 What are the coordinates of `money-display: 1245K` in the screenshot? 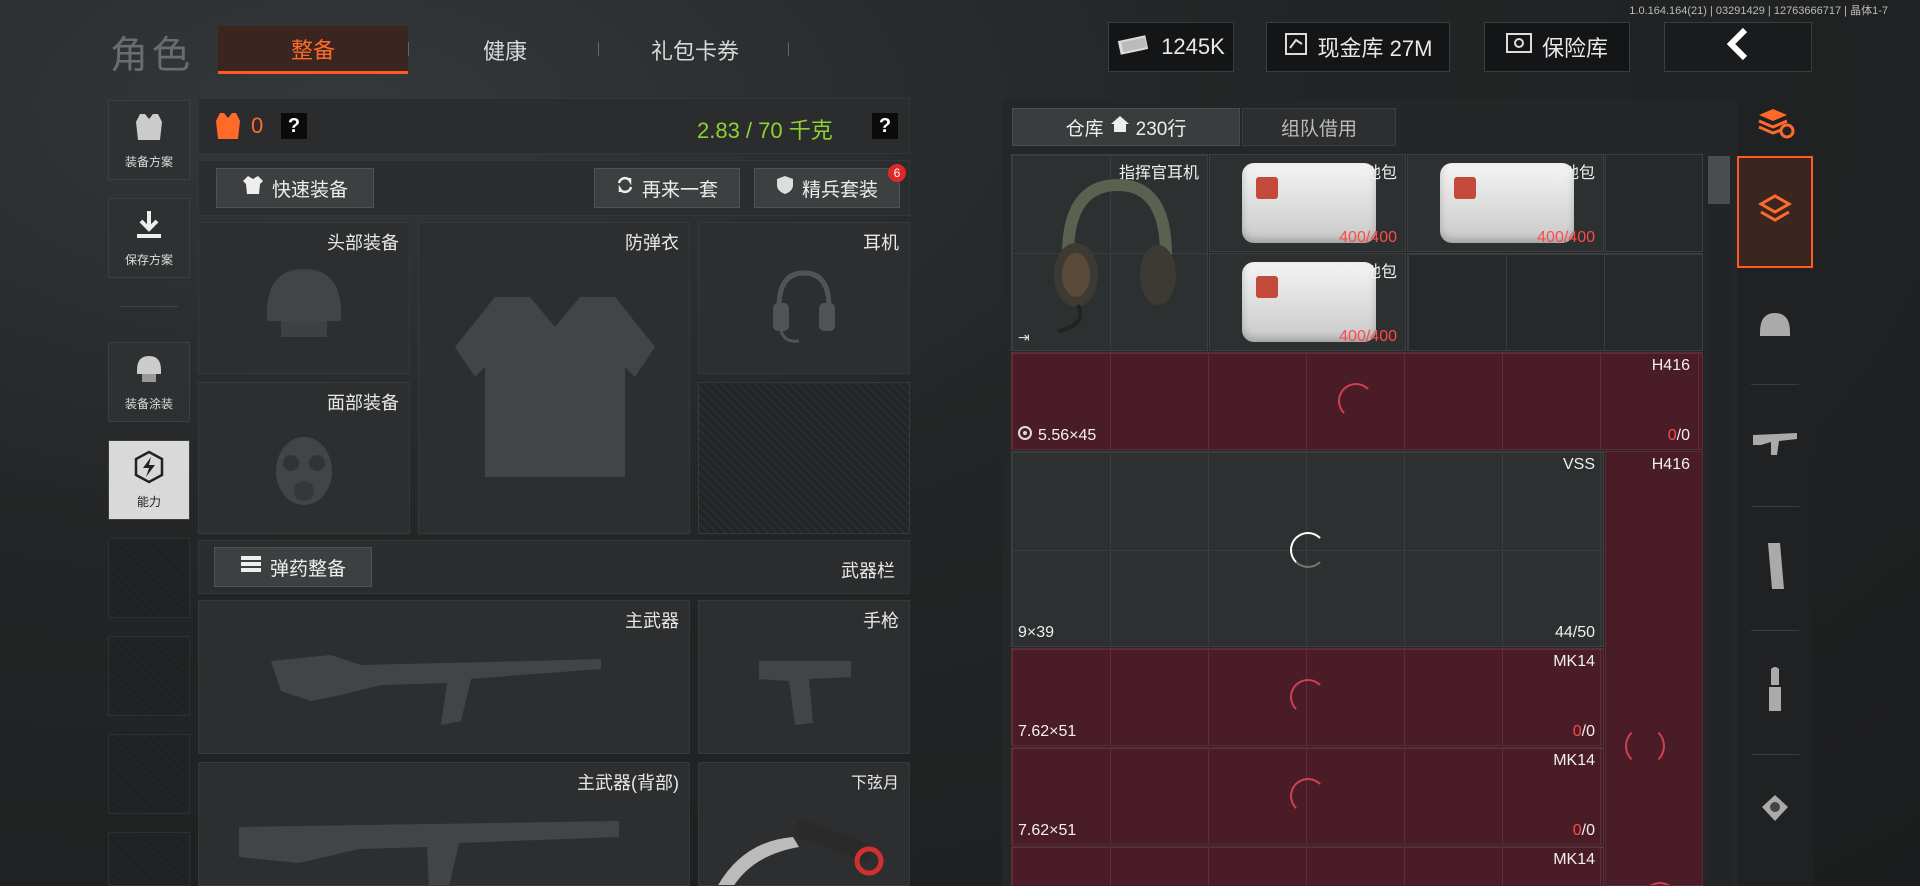 It's located at (1171, 47).